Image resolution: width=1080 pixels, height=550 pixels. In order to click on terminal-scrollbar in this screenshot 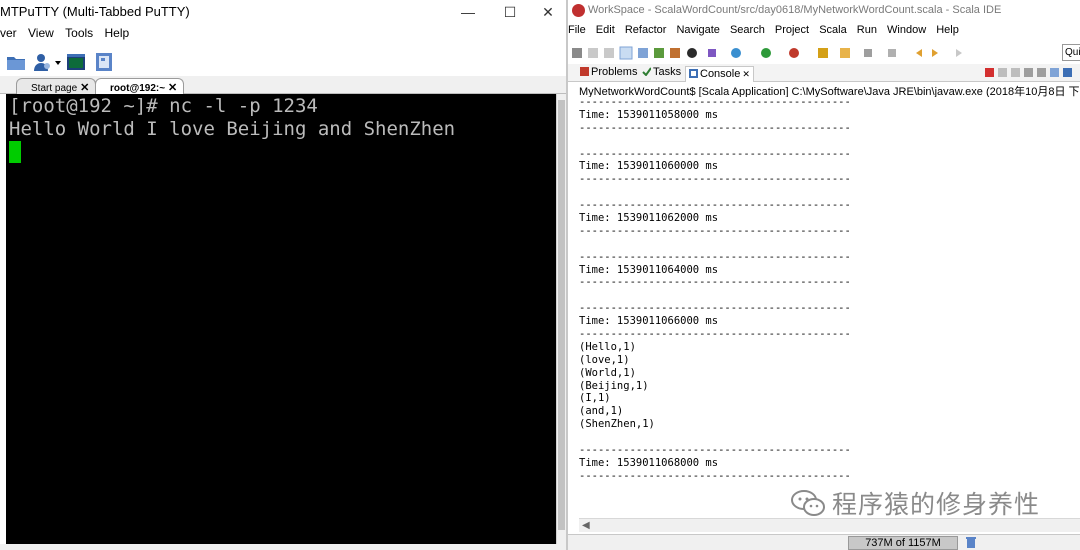, I will do `click(561, 319)`.